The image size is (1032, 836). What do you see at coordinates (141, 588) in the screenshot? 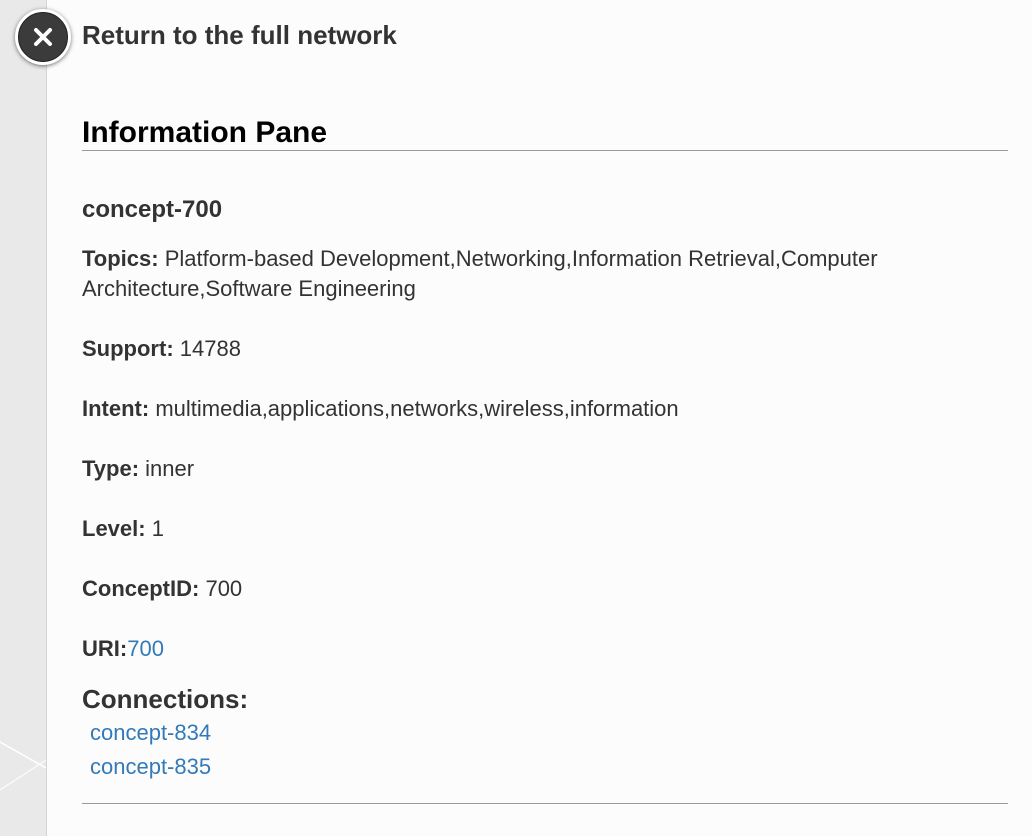
I see `concept-id-label: ConceptID:` at bounding box center [141, 588].